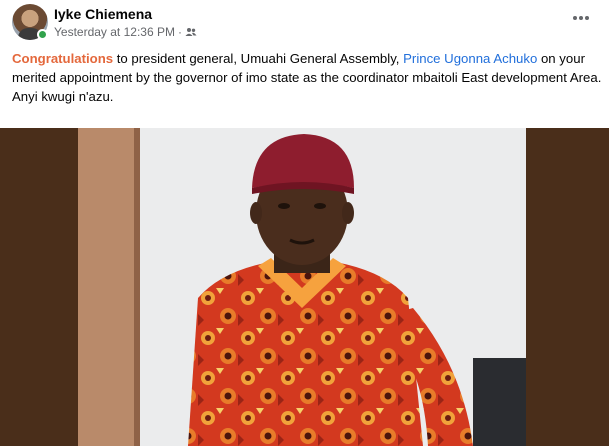 Image resolution: width=609 pixels, height=446 pixels. What do you see at coordinates (39, 287) in the screenshot?
I see `photo-backdrop-left` at bounding box center [39, 287].